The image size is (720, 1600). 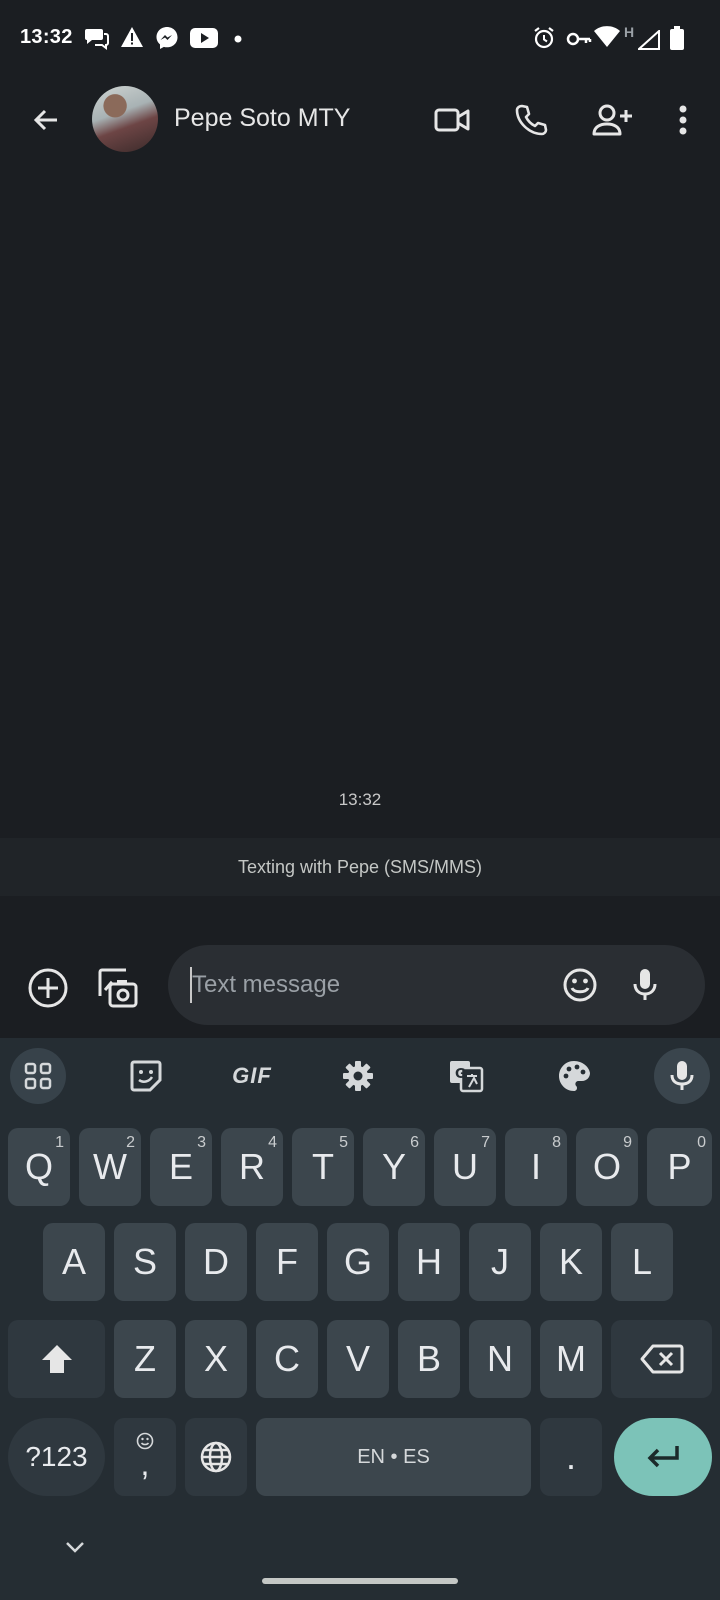 I want to click on emoji-icon, so click(x=580, y=985).